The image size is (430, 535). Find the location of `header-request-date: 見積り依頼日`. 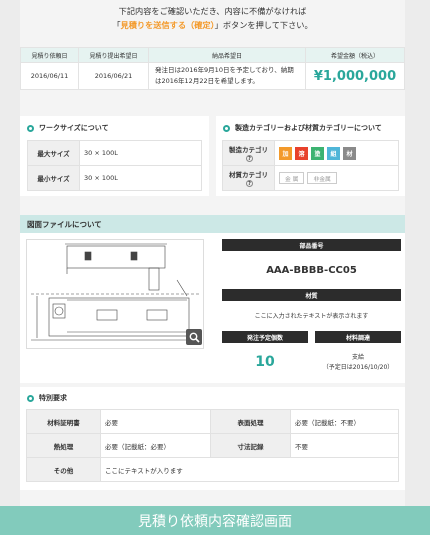

header-request-date: 見積り依頼日 is located at coordinates (49, 55).